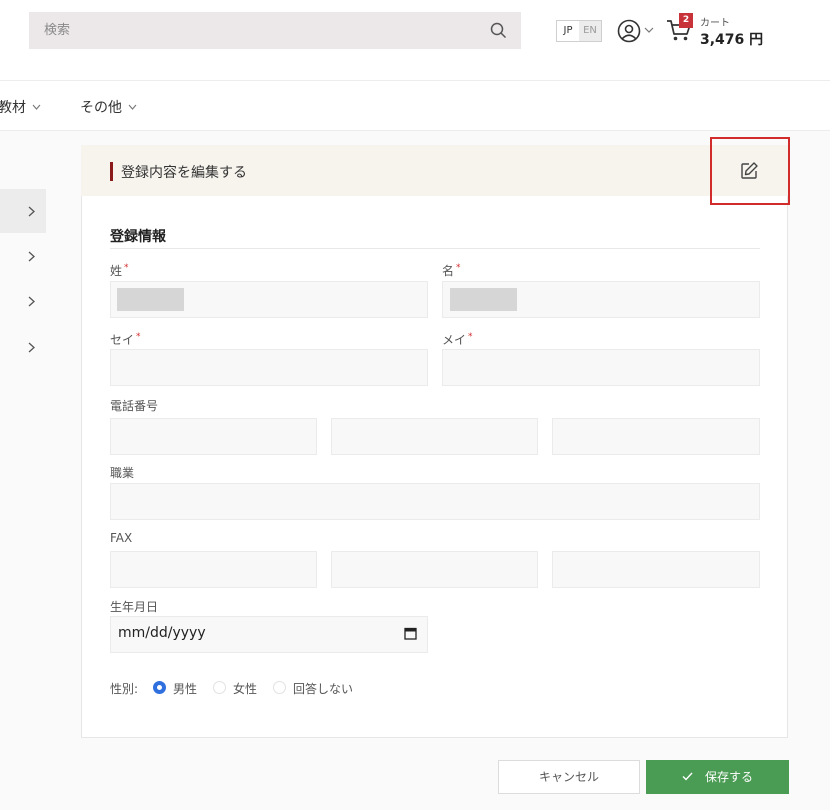 Image resolution: width=830 pixels, height=810 pixels. Describe the element at coordinates (138, 237) in the screenshot. I see `section-title: 登録情報` at that location.